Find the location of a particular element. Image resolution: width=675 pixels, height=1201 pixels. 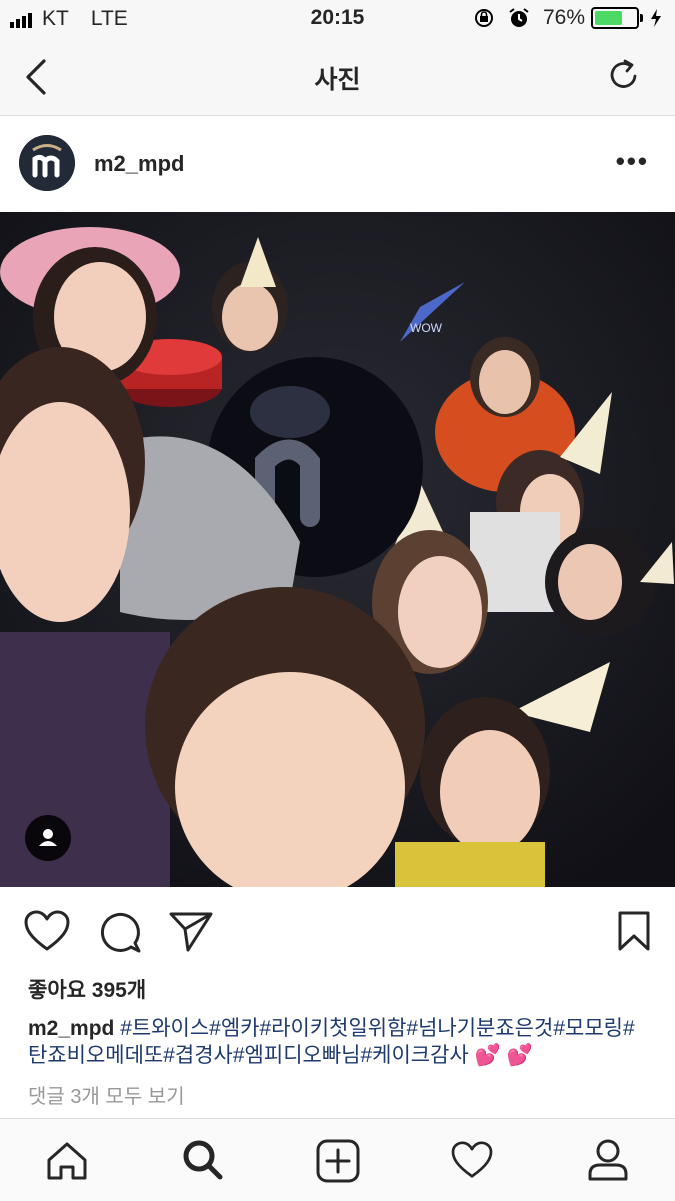

battery-icon is located at coordinates (617, 18).